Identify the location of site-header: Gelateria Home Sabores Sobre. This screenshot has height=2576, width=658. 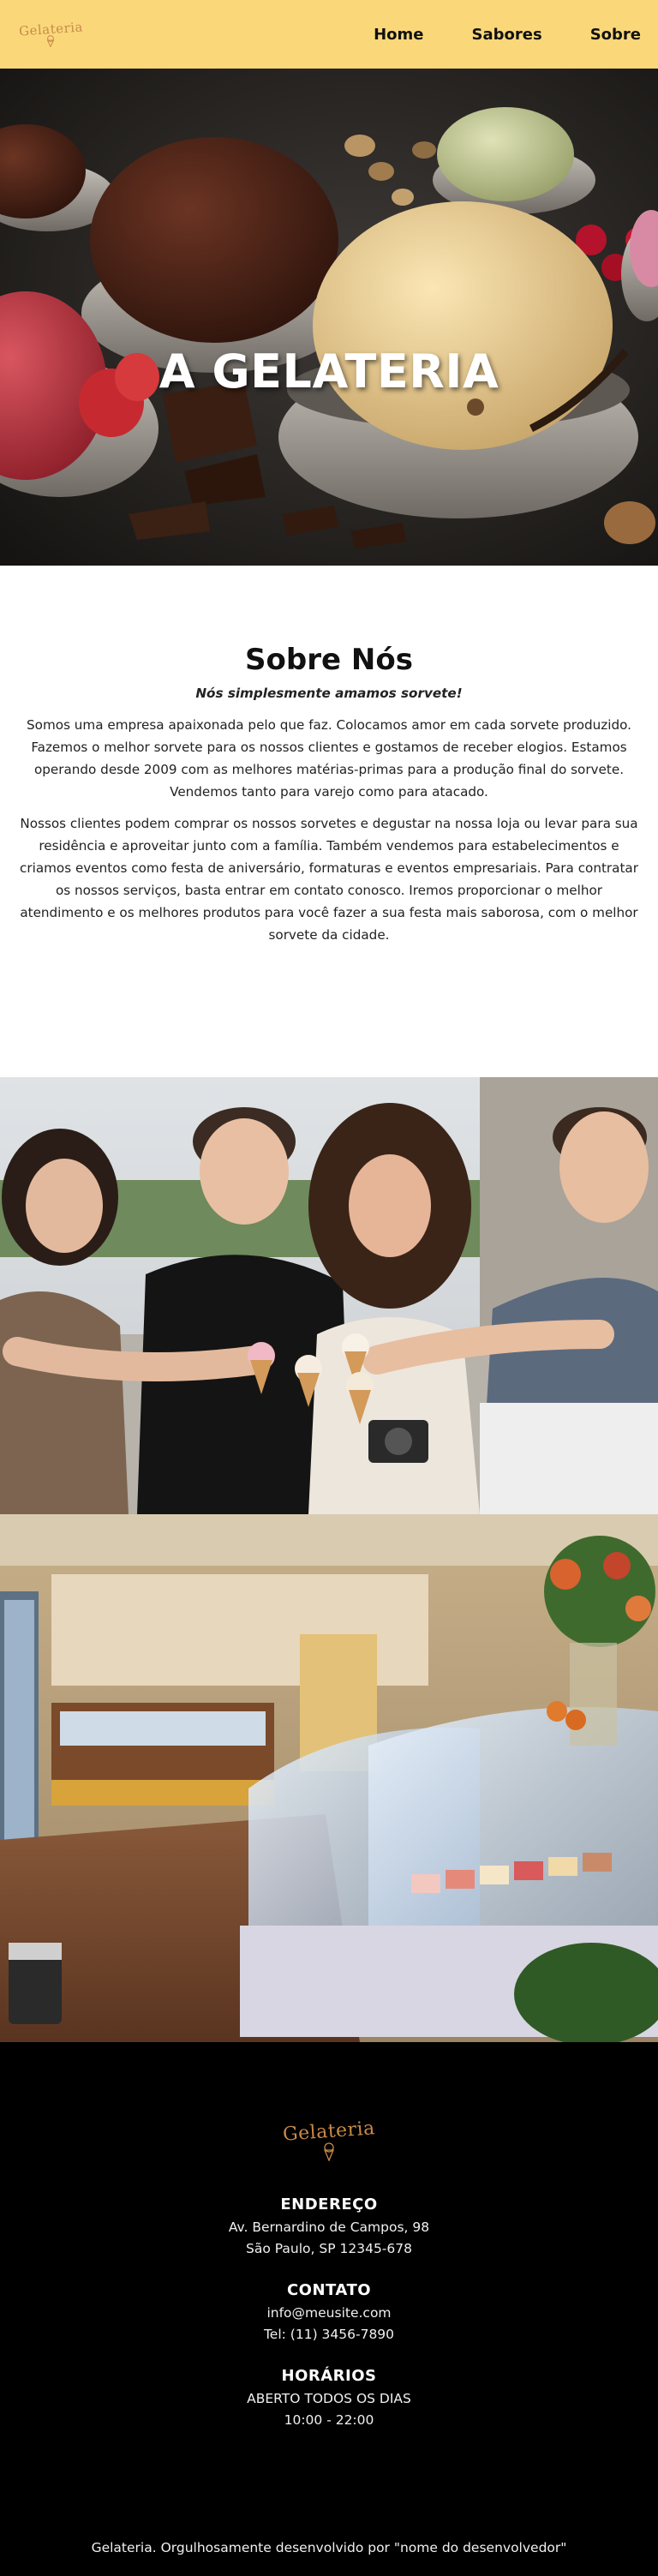
(329, 34).